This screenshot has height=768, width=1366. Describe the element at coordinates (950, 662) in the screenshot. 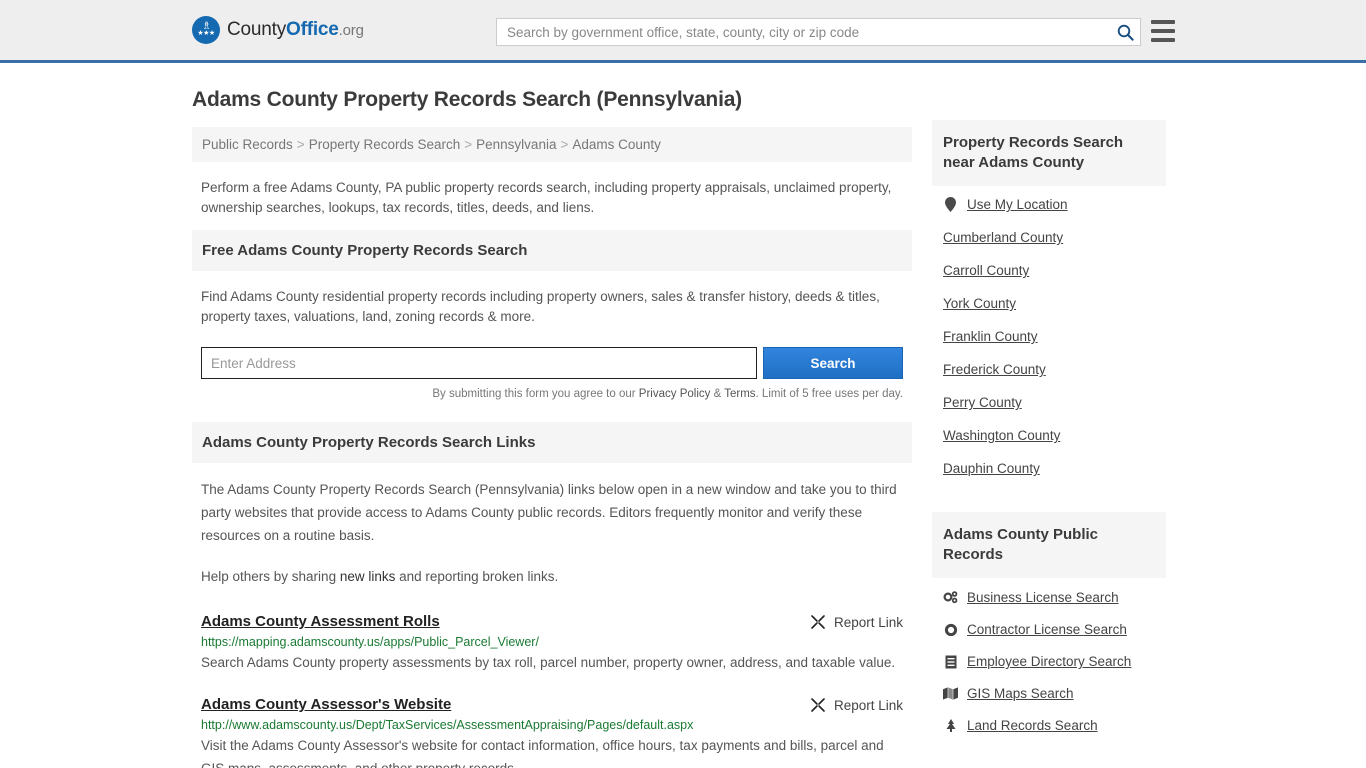

I see `id-card-icon` at that location.